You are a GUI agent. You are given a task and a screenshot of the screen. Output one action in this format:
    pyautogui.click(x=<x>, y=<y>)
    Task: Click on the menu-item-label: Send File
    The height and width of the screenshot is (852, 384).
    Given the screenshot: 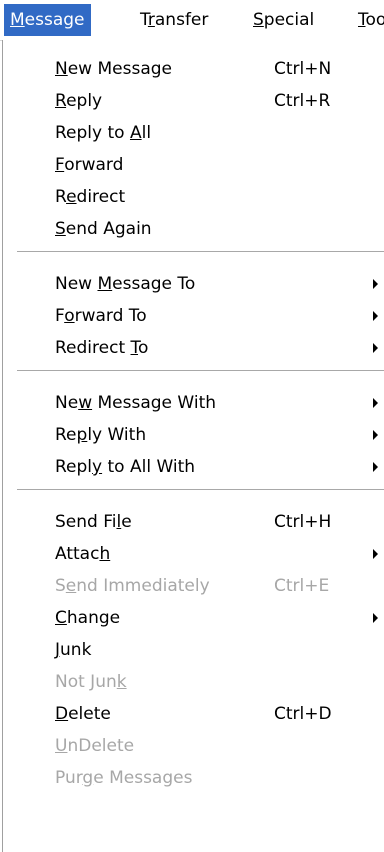 What is the action you would take?
    pyautogui.click(x=93, y=522)
    